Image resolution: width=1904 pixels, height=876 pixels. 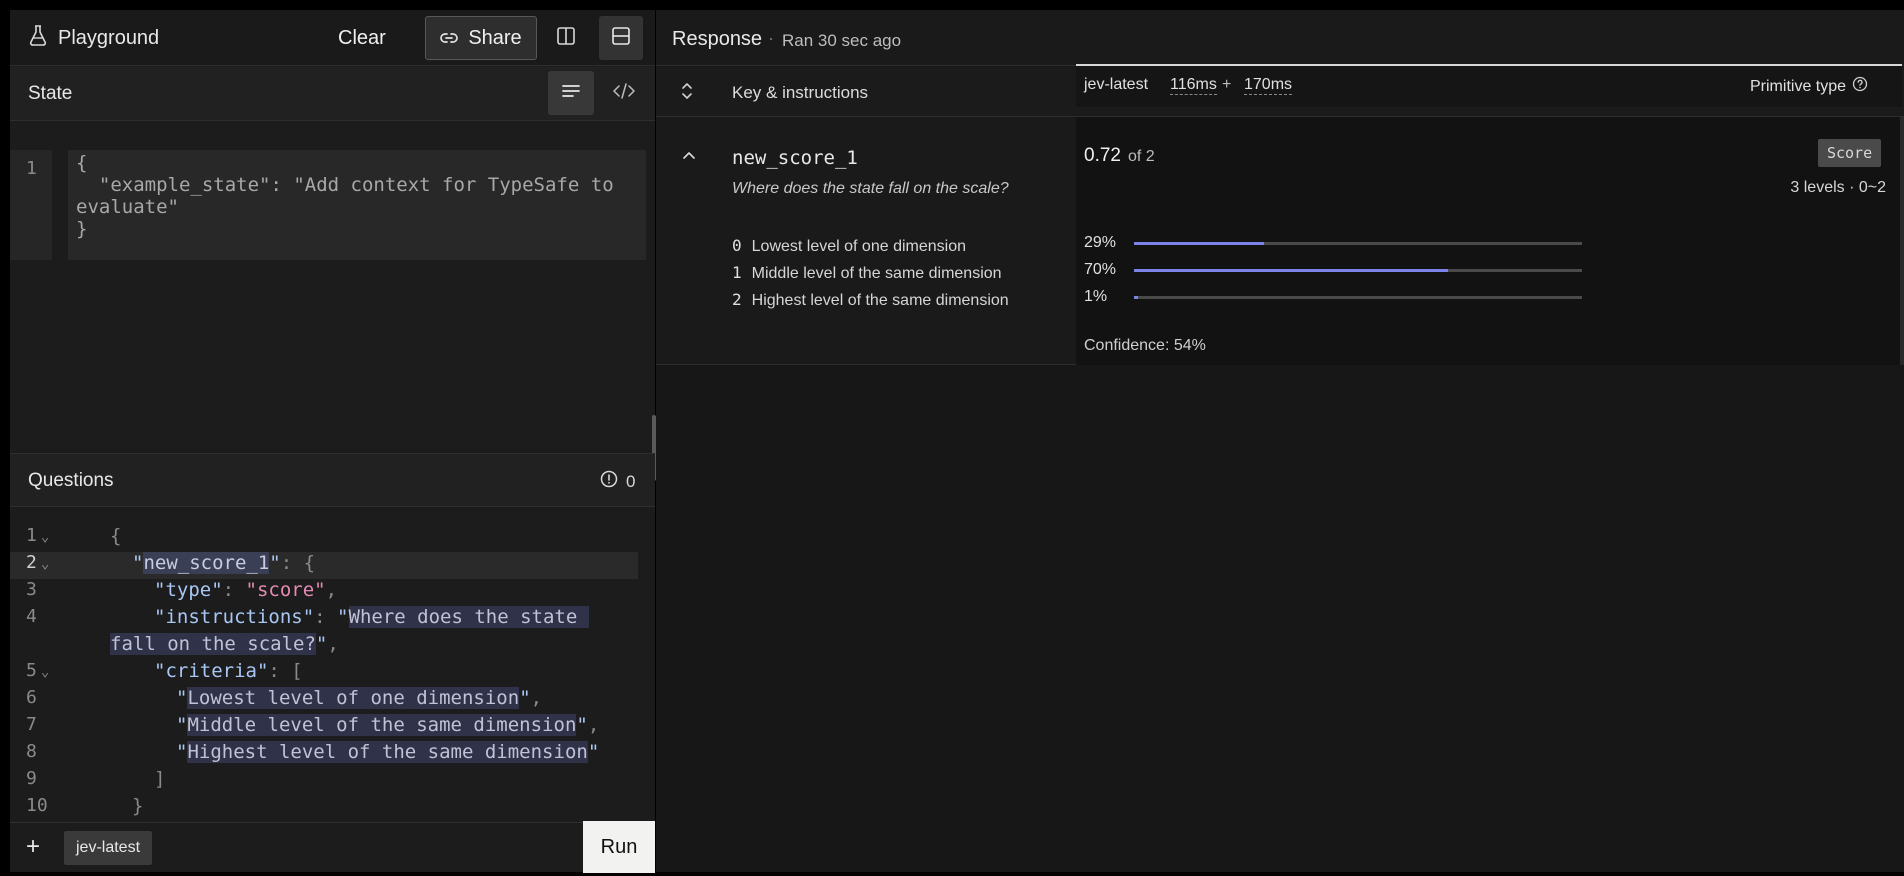 I want to click on score-value: 0.72, so click(x=1102, y=155).